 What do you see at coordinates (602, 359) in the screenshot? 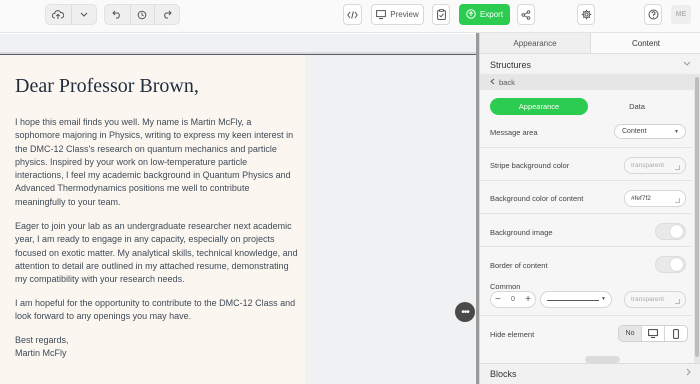
I see `scroll-fade` at bounding box center [602, 359].